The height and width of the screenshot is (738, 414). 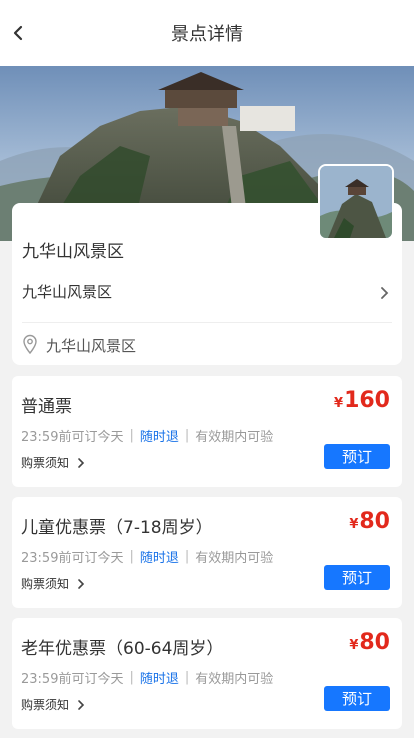 What do you see at coordinates (46, 407) in the screenshot?
I see `ticket-name: 普通票` at bounding box center [46, 407].